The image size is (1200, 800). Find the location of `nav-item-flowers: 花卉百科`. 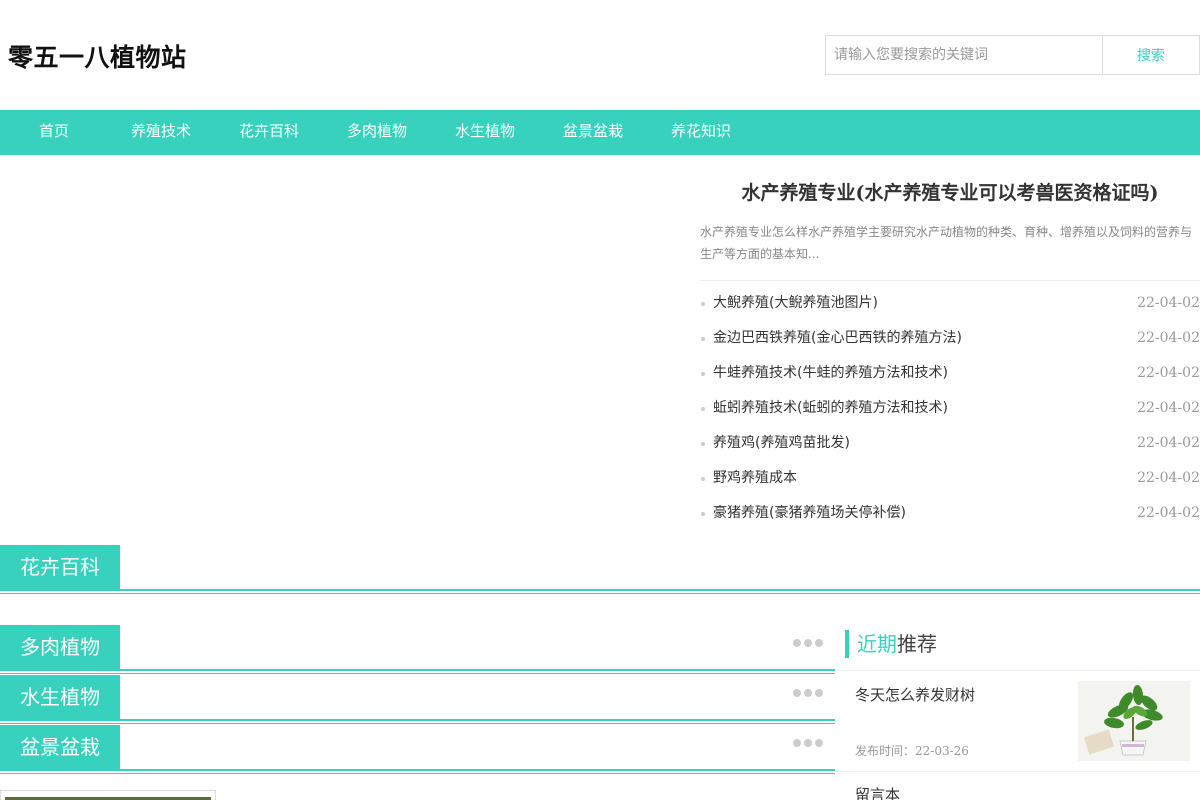

nav-item-flowers: 花卉百科 is located at coordinates (269, 132).